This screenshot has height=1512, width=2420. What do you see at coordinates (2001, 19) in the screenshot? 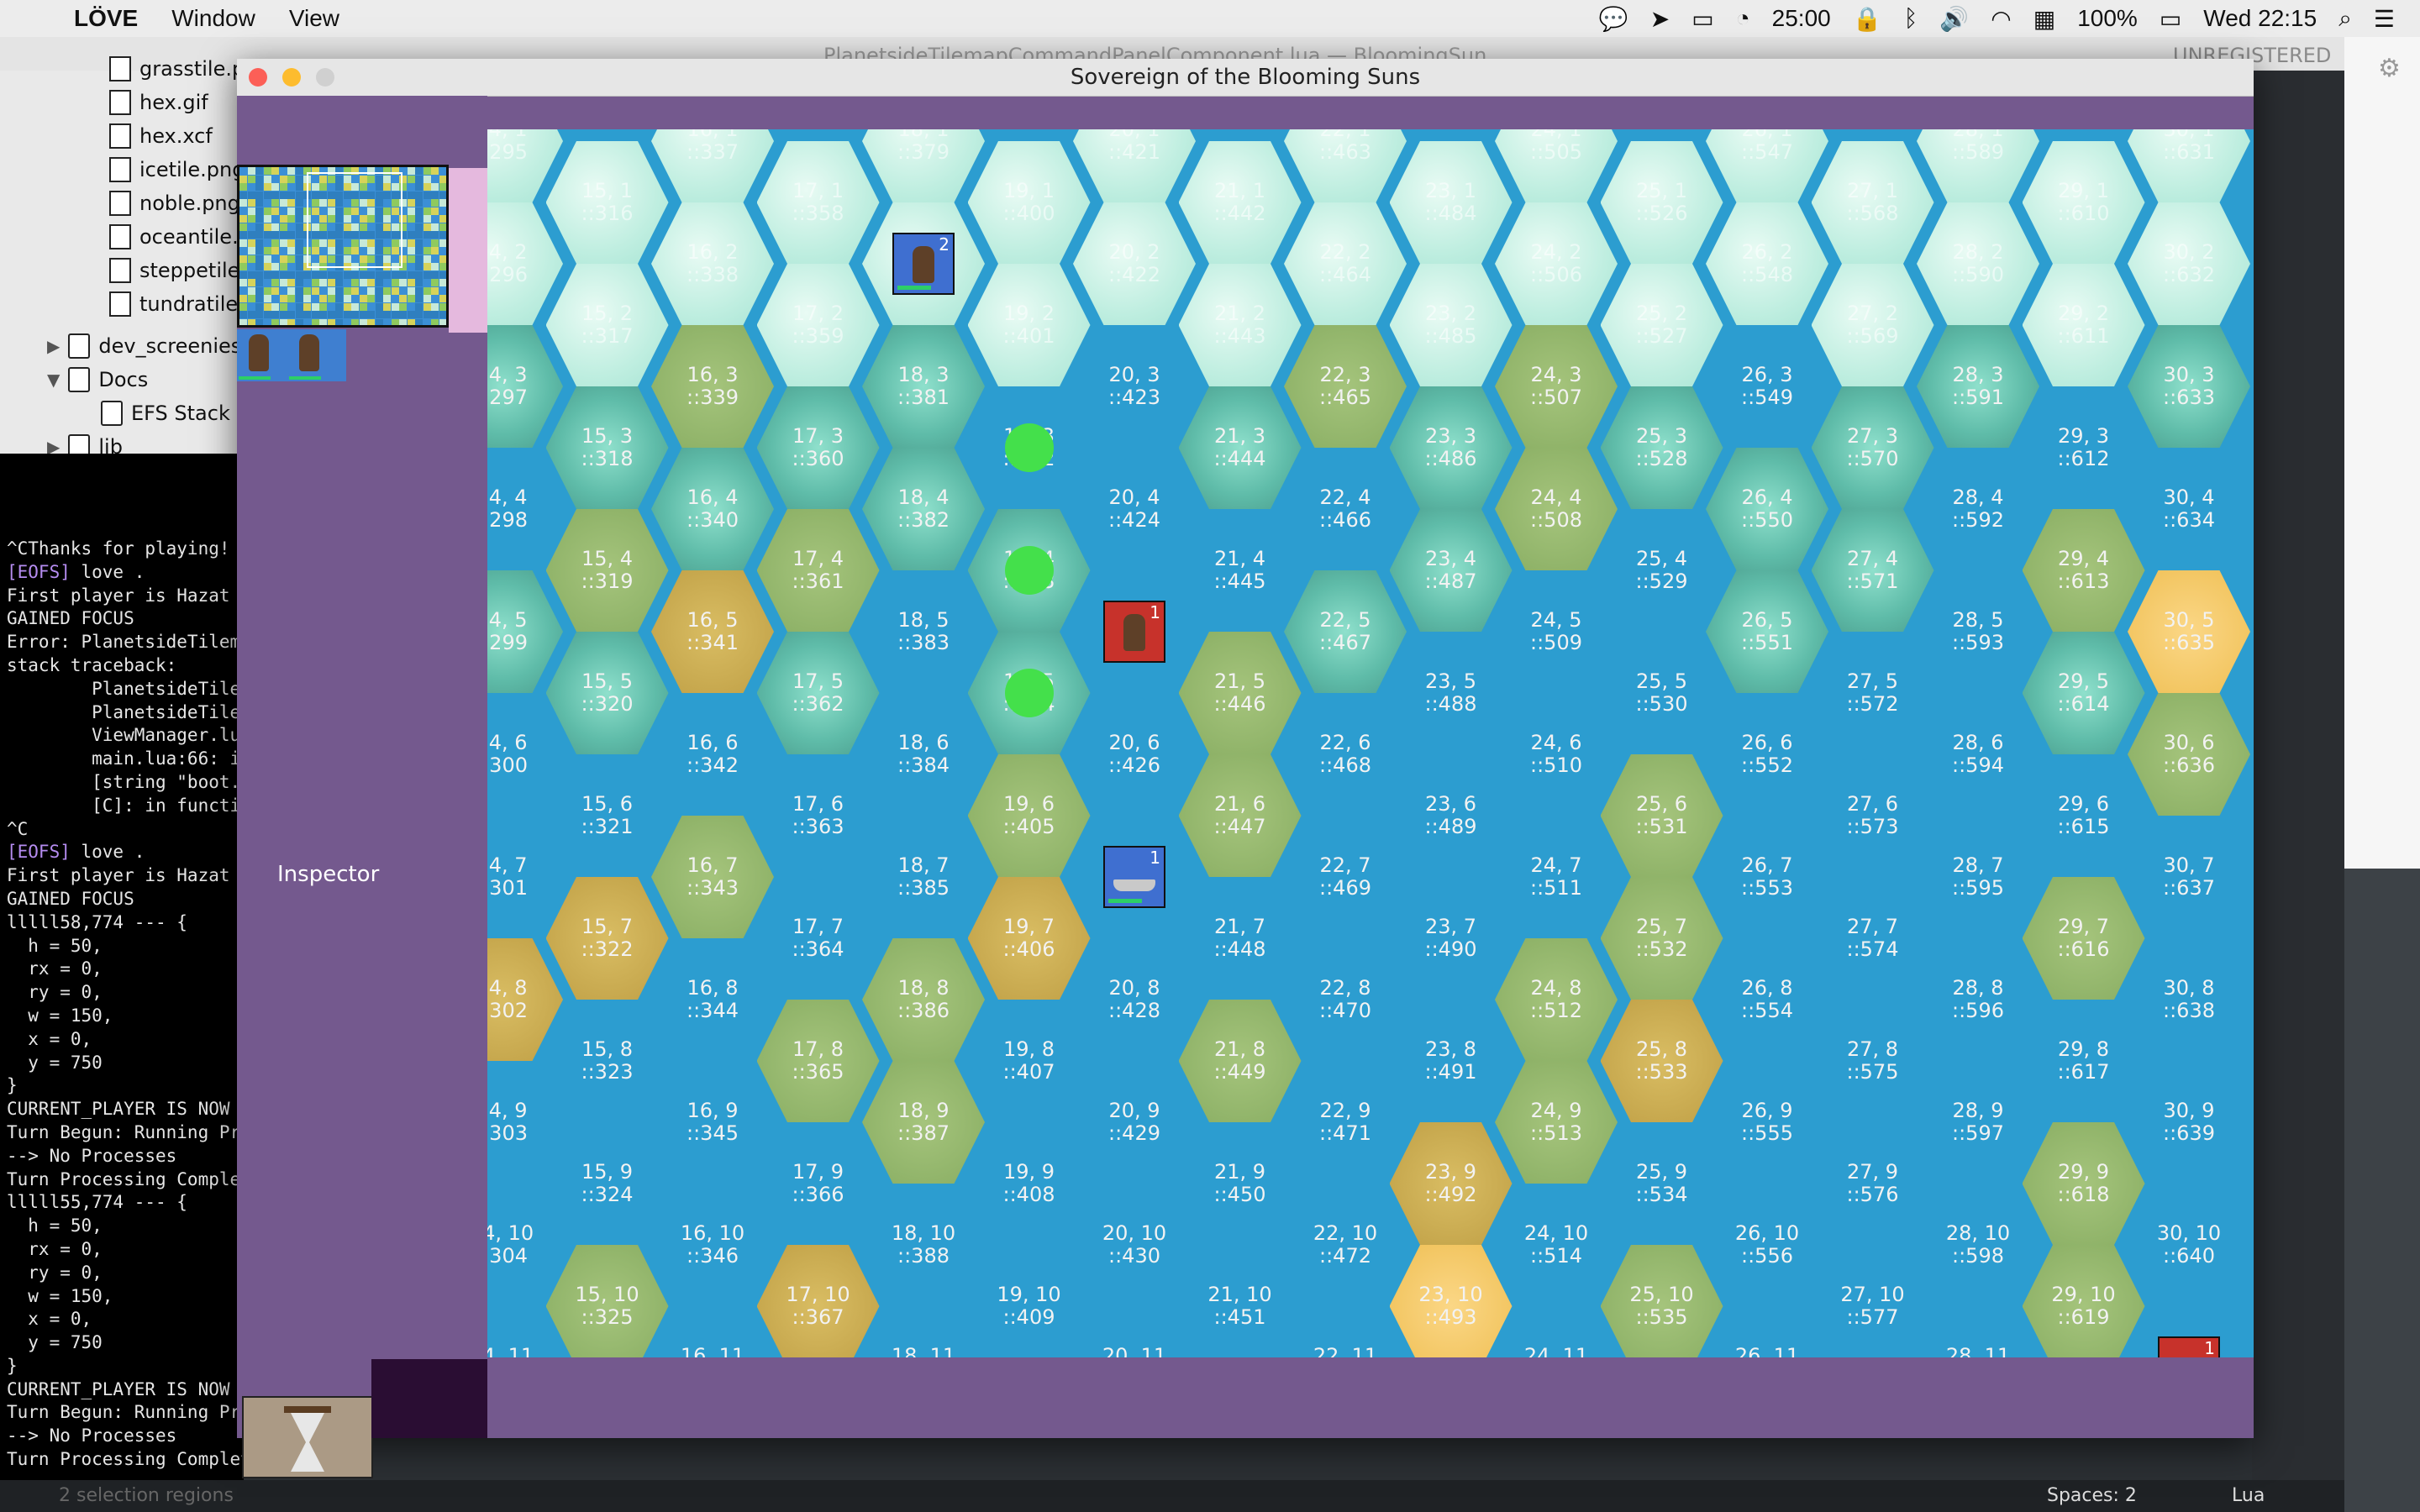
I see `wifi-icon: ◠` at bounding box center [2001, 19].